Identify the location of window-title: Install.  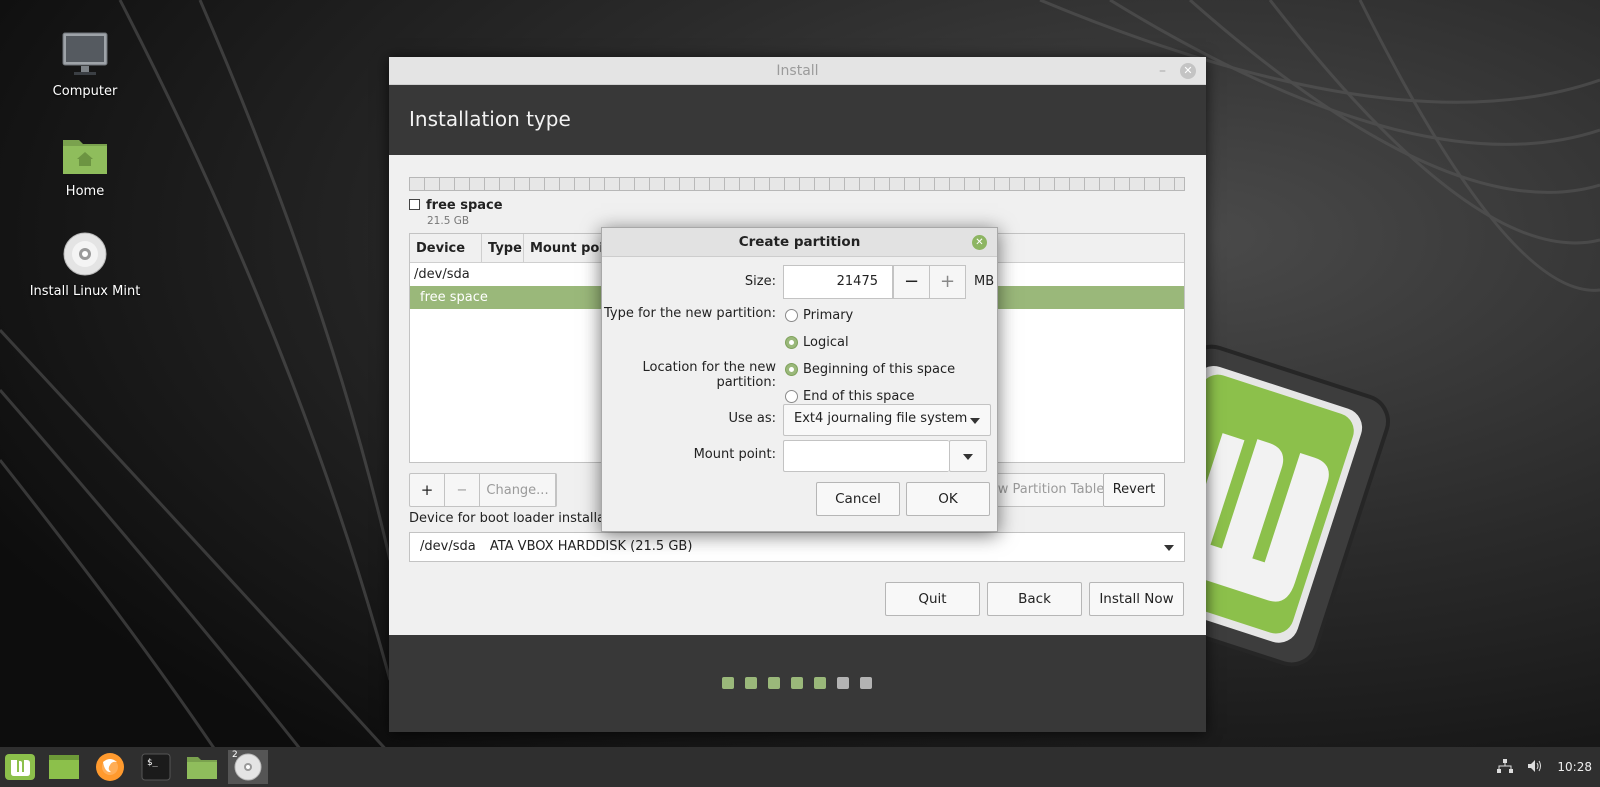
(797, 71).